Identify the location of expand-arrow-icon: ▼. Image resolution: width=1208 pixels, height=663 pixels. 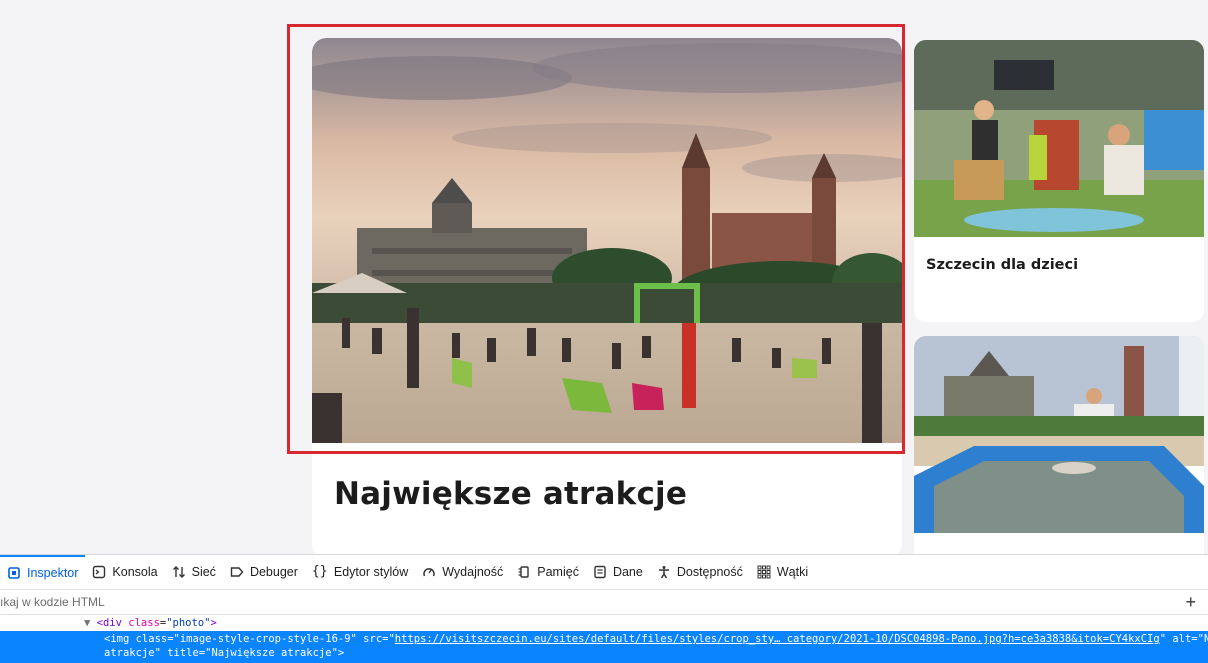
(87, 623).